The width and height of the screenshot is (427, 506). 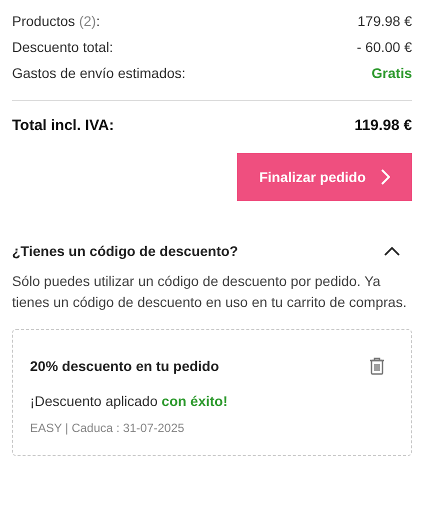 I want to click on summary-label: Gastos de envío estimados:, so click(x=99, y=73).